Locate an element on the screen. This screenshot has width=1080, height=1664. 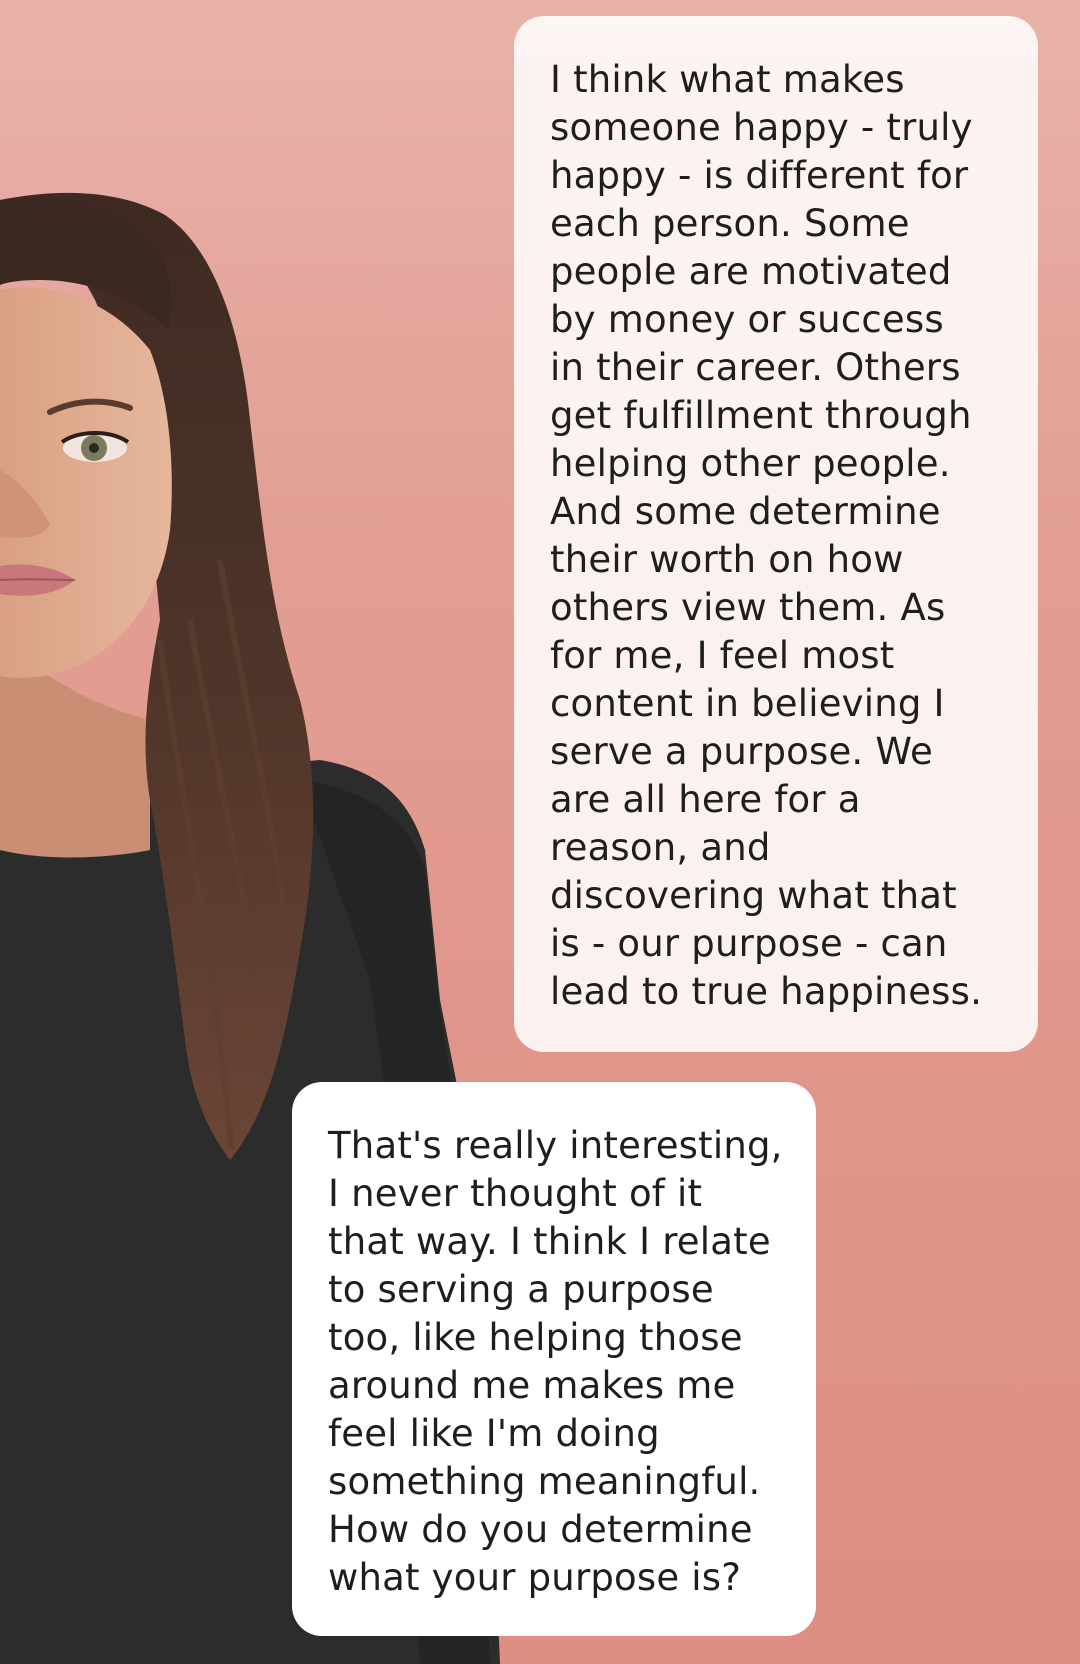
avatar-pupil is located at coordinates (94, 448).